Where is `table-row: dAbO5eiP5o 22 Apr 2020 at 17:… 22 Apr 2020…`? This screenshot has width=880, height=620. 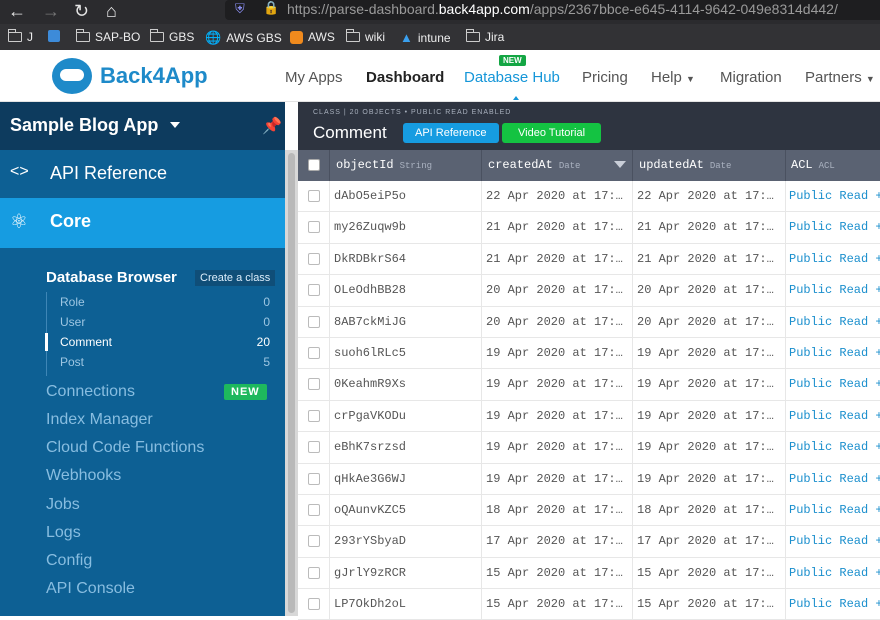 table-row: dAbO5eiP5o 22 Apr 2020 at 17:… 22 Apr 2020… is located at coordinates (589, 197).